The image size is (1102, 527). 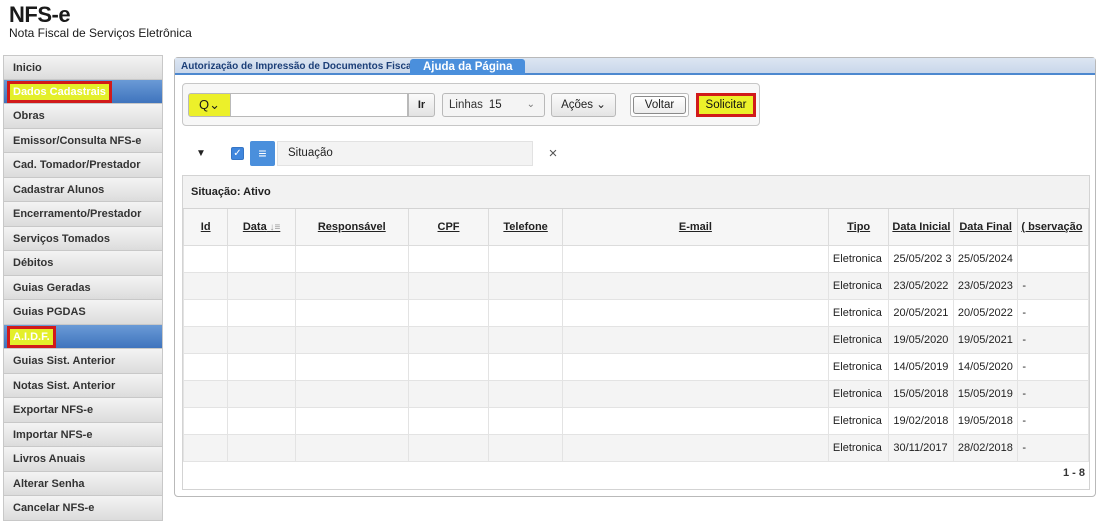 What do you see at coordinates (553, 153) in the screenshot?
I see `close-icon: ×` at bounding box center [553, 153].